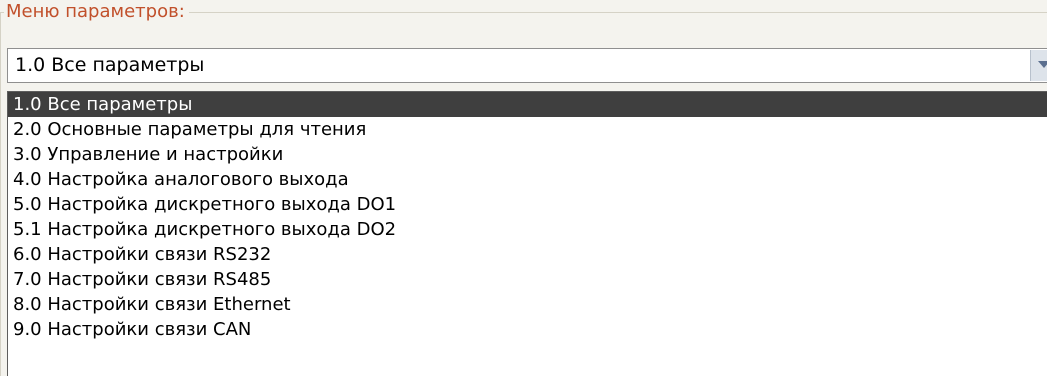 Image resolution: width=1047 pixels, height=376 pixels. I want to click on dropdown-option: 9.0 Настройки связи CAN, so click(527, 329).